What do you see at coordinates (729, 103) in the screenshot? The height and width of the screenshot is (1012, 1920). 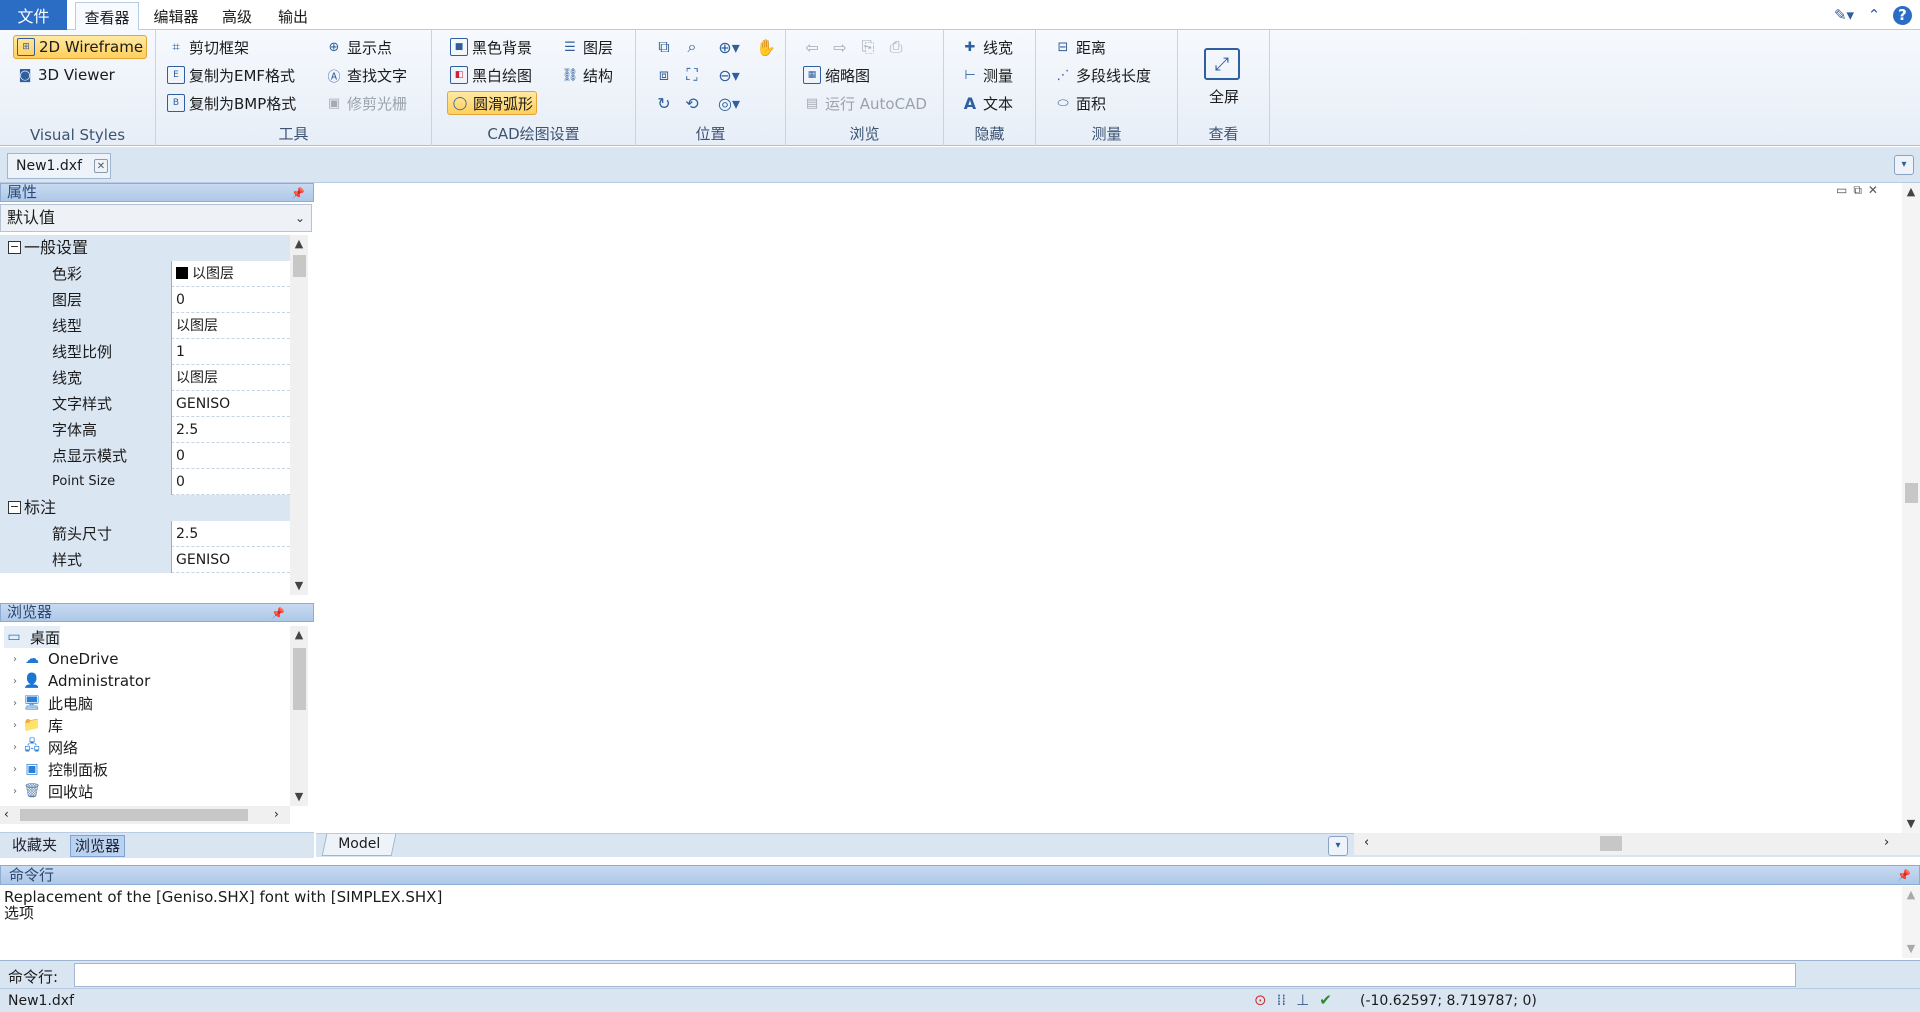 I see `view-globe-icon: ◎▾` at bounding box center [729, 103].